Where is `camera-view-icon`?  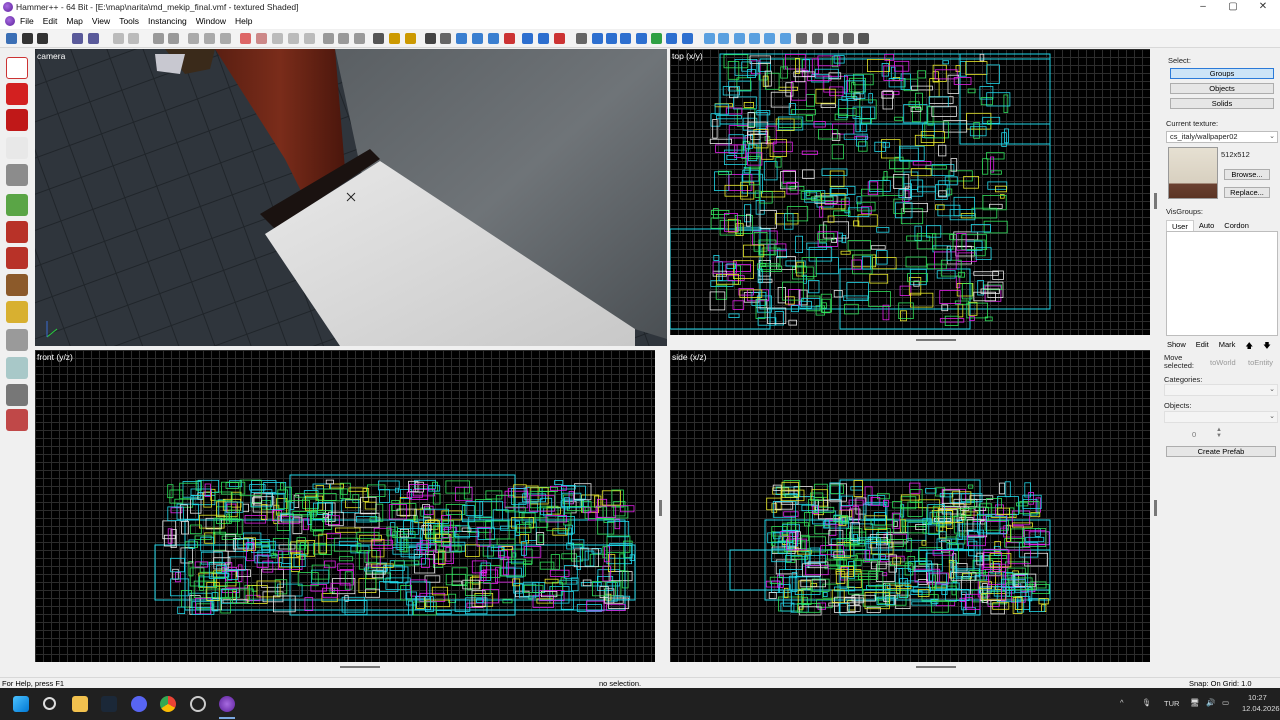
camera-view-icon is located at coordinates (709, 38).